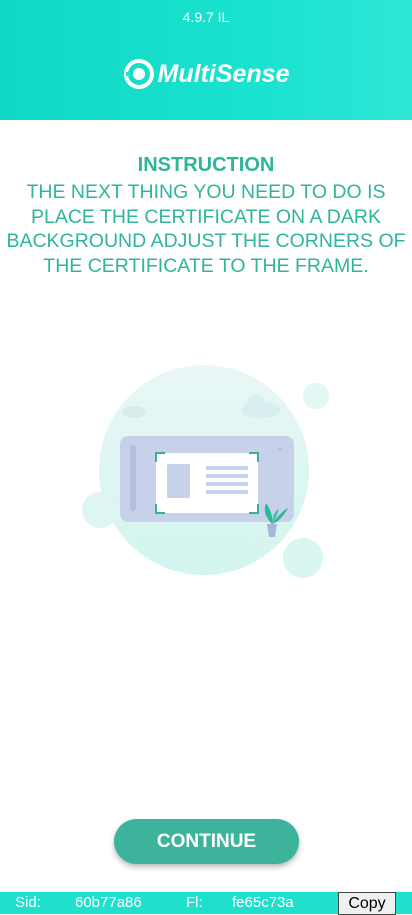 Image resolution: width=412 pixels, height=915 pixels. What do you see at coordinates (205, 216) in the screenshot?
I see `instruction-line: PLACE THE CERTIFICATE ON A DARK` at bounding box center [205, 216].